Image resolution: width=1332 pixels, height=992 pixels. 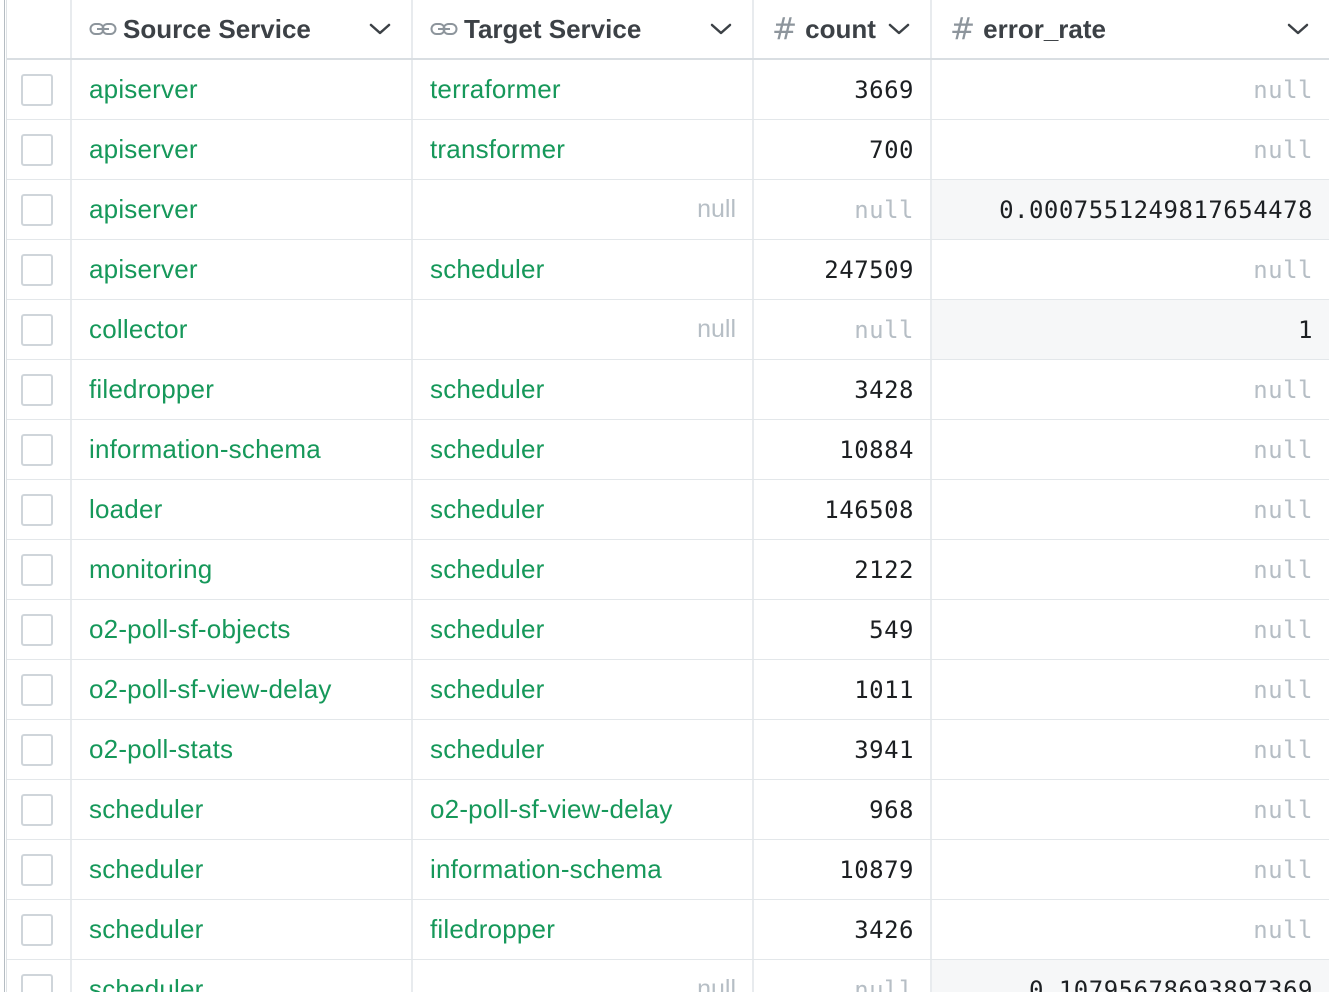 I want to click on source-service-cell: monitoring, so click(x=242, y=569).